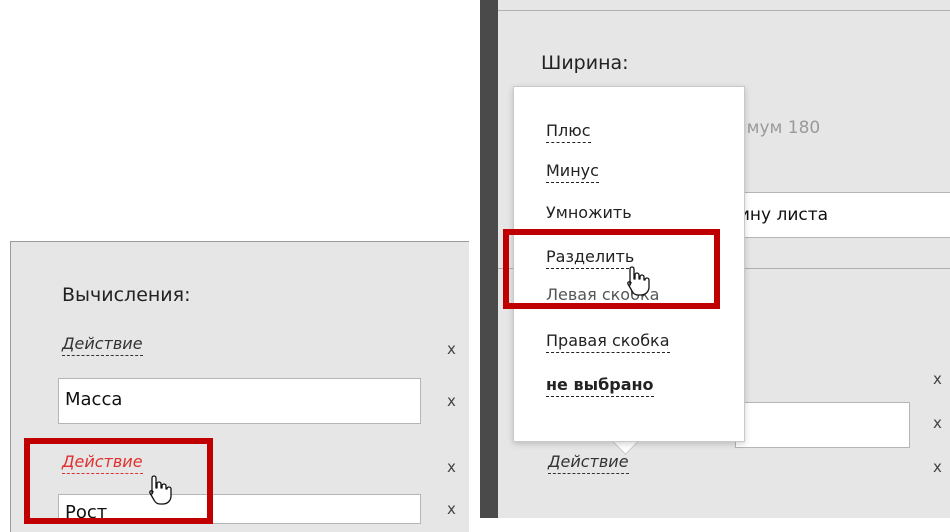 This screenshot has height=532, width=950. Describe the element at coordinates (489, 259) in the screenshot. I see `panel-separator-bar` at that location.